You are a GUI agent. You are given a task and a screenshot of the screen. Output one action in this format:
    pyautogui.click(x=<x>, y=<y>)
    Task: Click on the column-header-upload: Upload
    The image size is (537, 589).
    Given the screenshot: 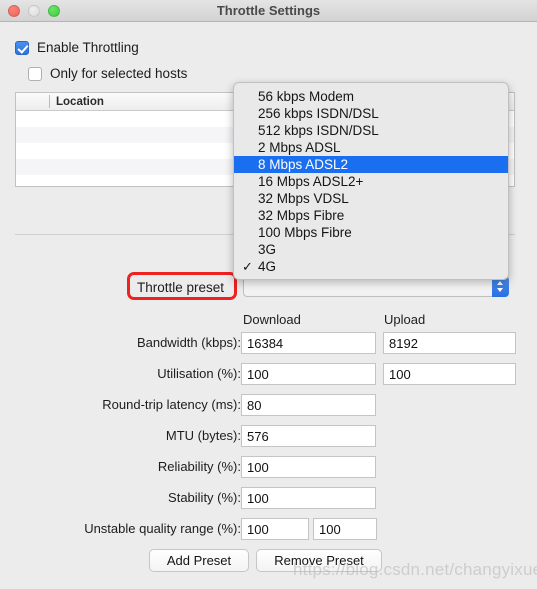 What is the action you would take?
    pyautogui.click(x=405, y=319)
    